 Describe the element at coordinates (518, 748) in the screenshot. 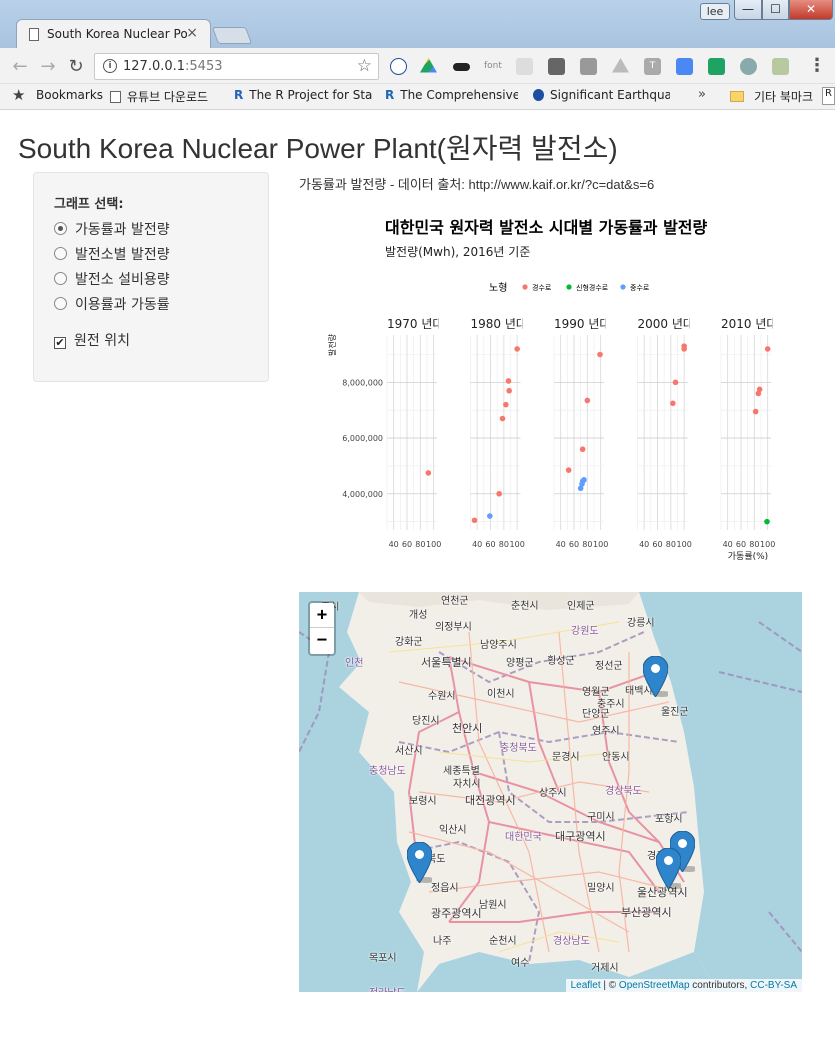

I see `map-place-label: 충청북도` at that location.